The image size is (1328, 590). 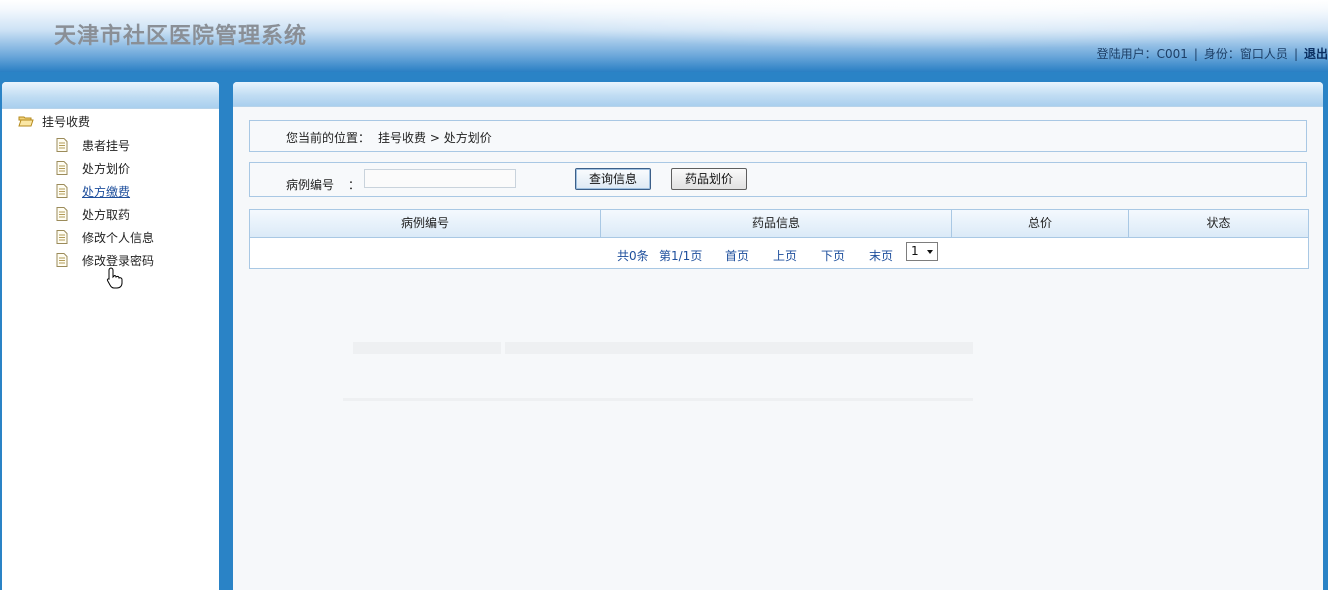 I want to click on sidebar-item-prescription-pricing: 处方划价, so click(x=93, y=168).